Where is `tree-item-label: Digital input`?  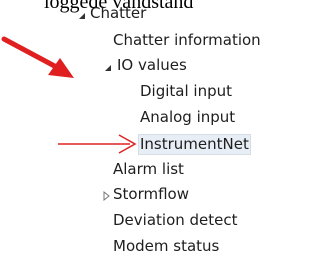 tree-item-label: Digital input is located at coordinates (186, 91).